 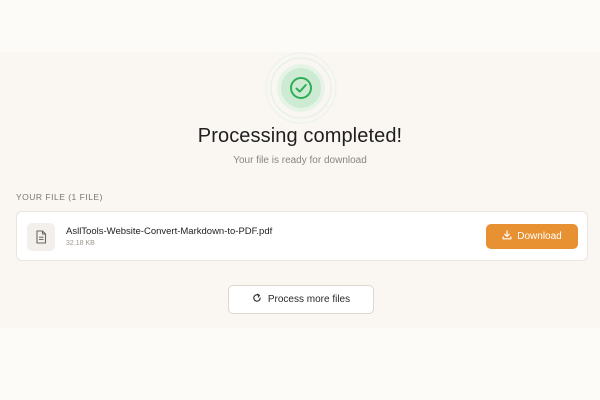 What do you see at coordinates (300, 136) in the screenshot?
I see `page-title: Processing completed!` at bounding box center [300, 136].